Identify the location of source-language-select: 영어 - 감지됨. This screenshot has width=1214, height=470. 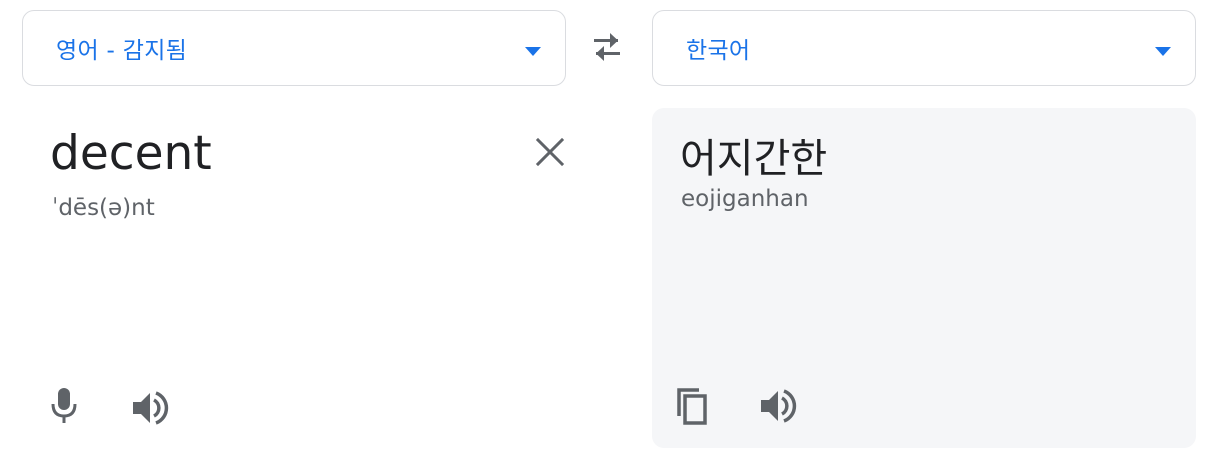
(294, 48).